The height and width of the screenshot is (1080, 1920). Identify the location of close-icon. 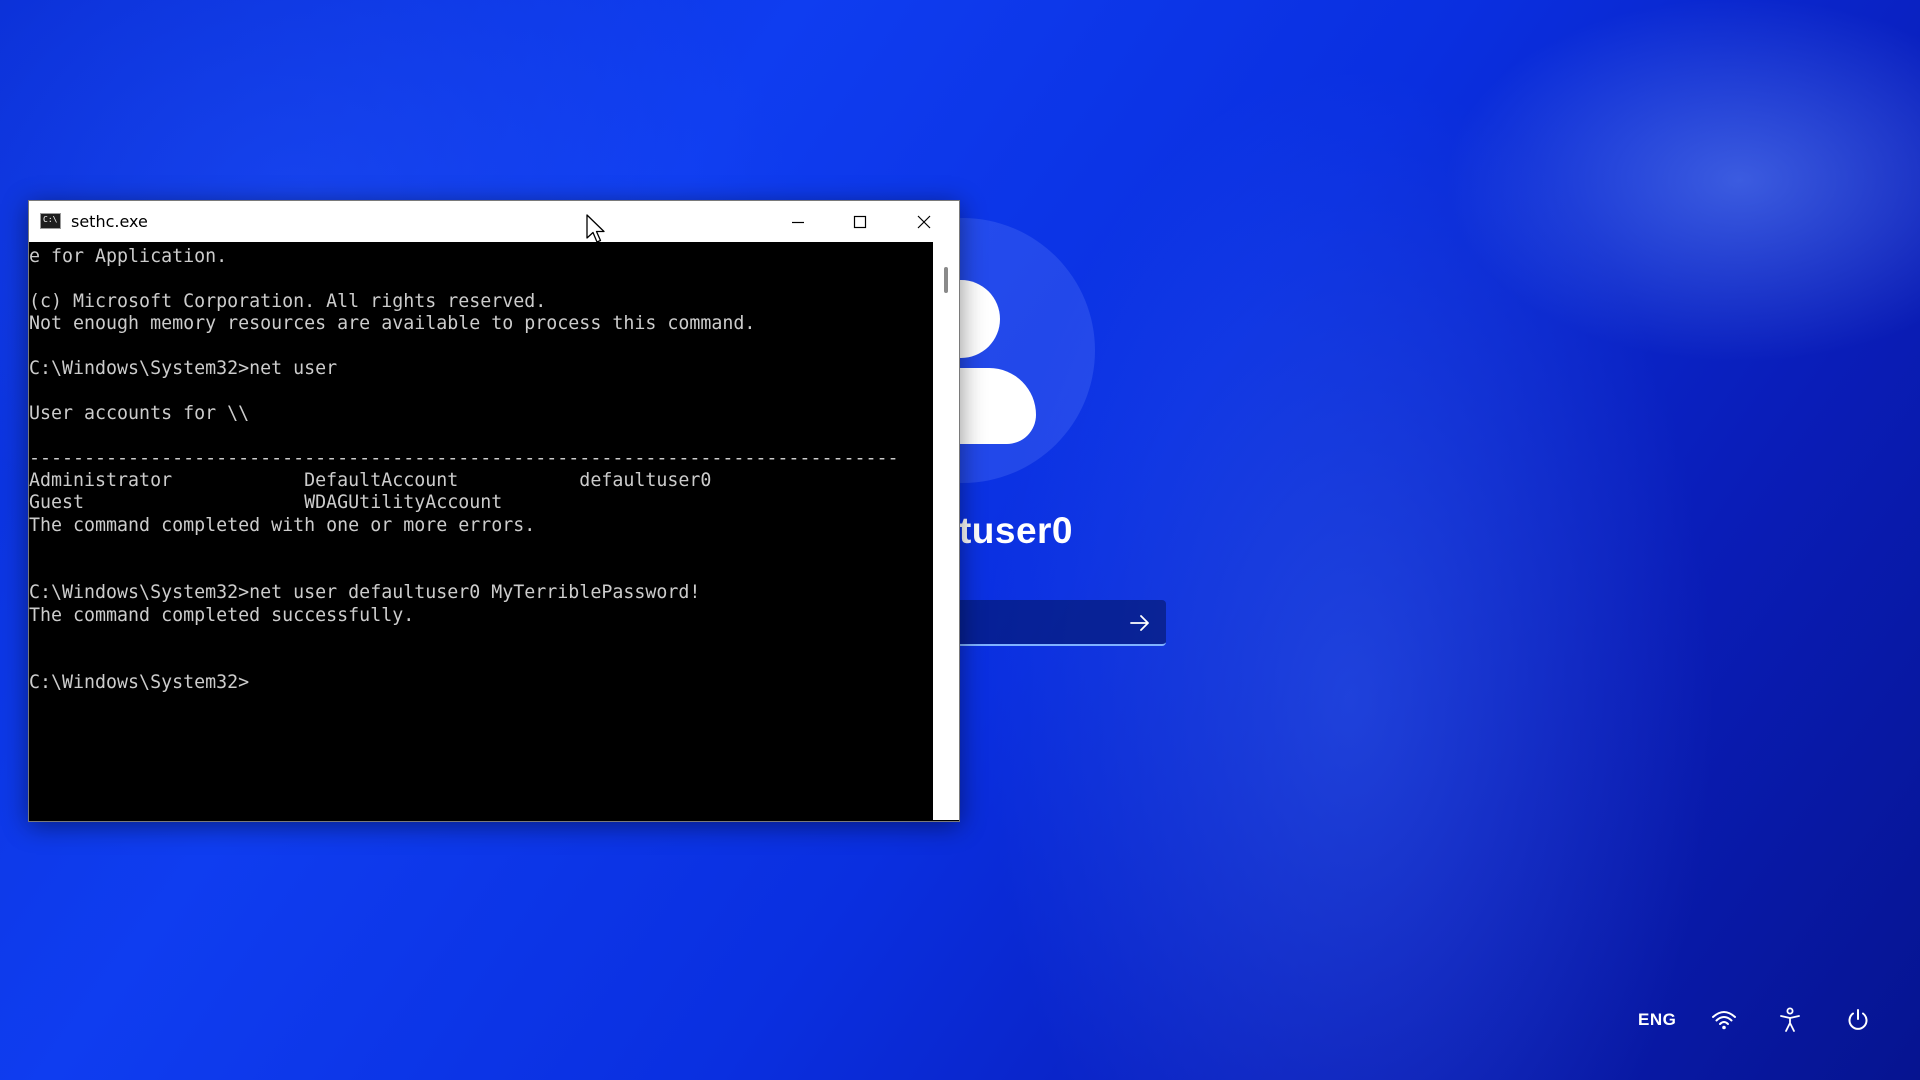
(924, 221).